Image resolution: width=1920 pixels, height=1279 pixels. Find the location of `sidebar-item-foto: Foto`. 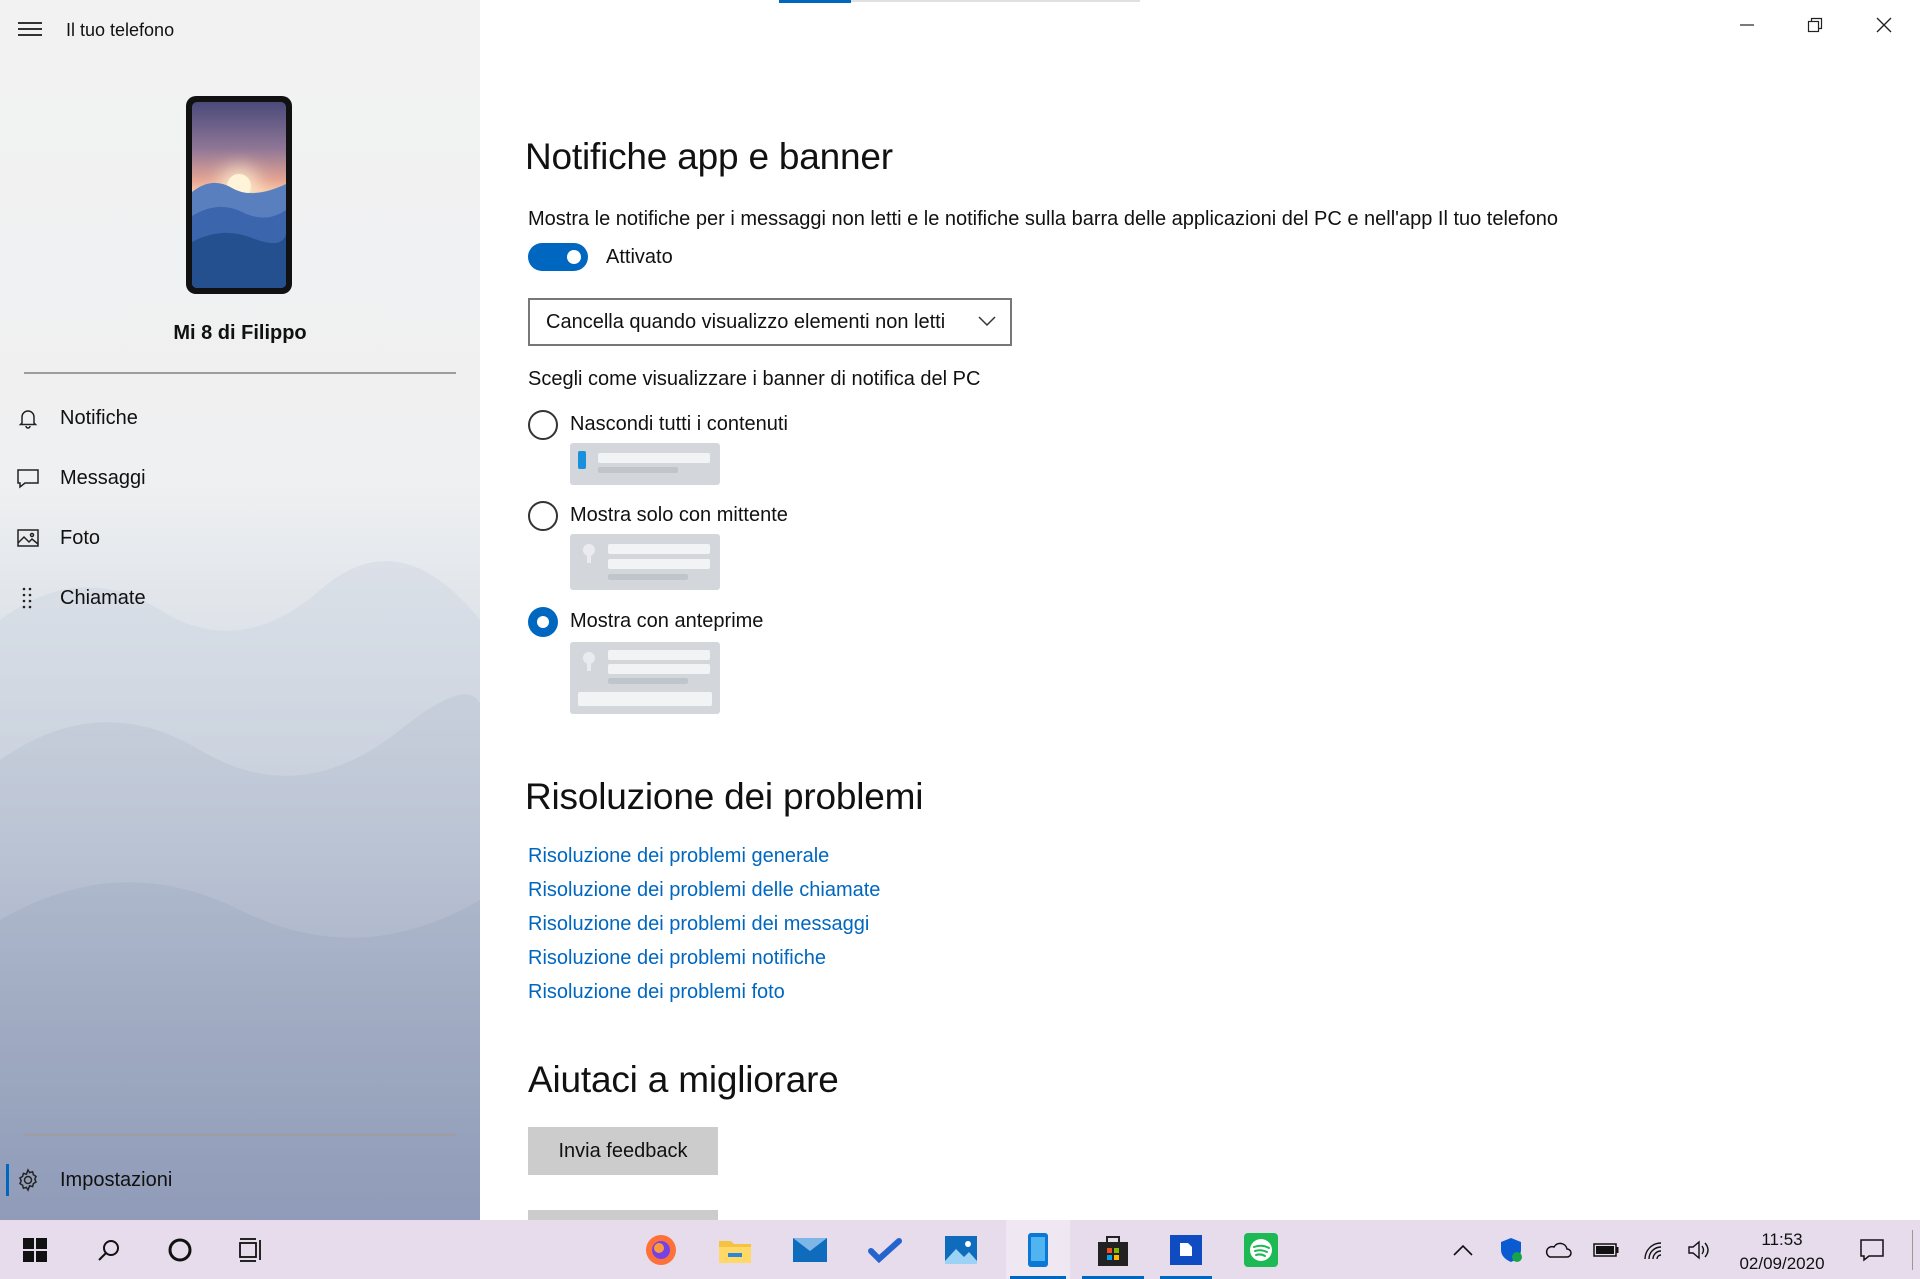

sidebar-item-foto: Foto is located at coordinates (58, 538).